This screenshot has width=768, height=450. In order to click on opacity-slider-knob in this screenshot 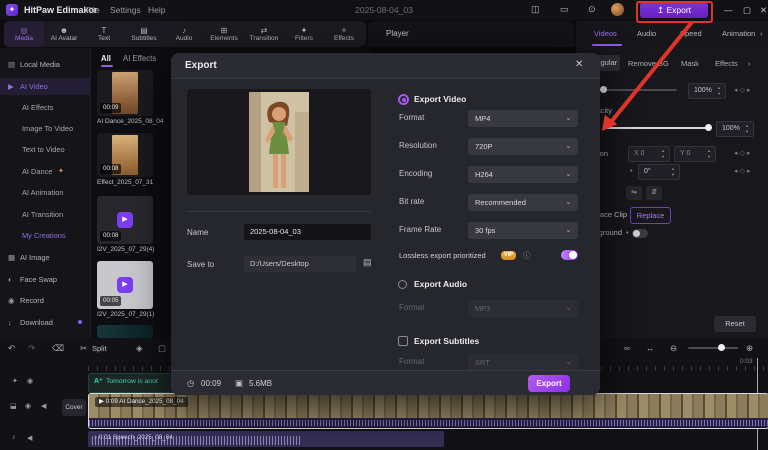, I will do `click(708, 127)`.